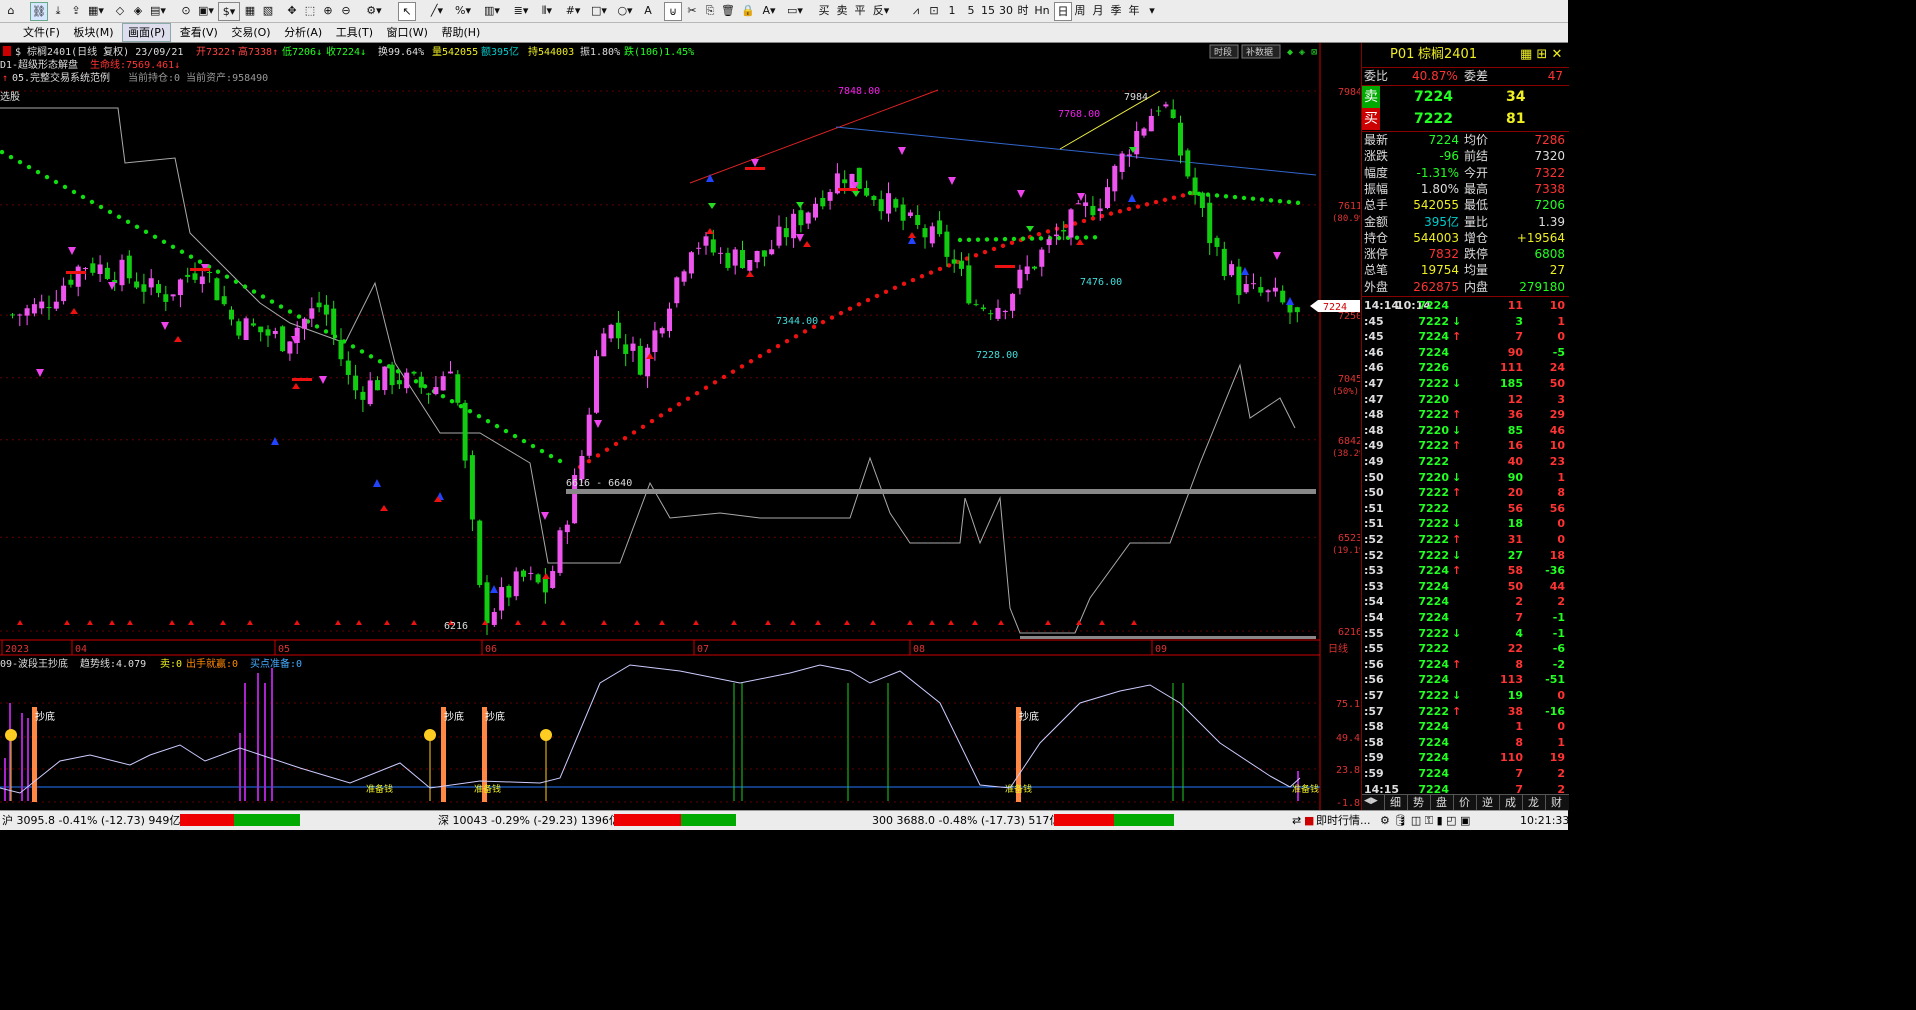 The width and height of the screenshot is (1916, 1010). I want to click on panel-tab: 细, so click(1395, 802).